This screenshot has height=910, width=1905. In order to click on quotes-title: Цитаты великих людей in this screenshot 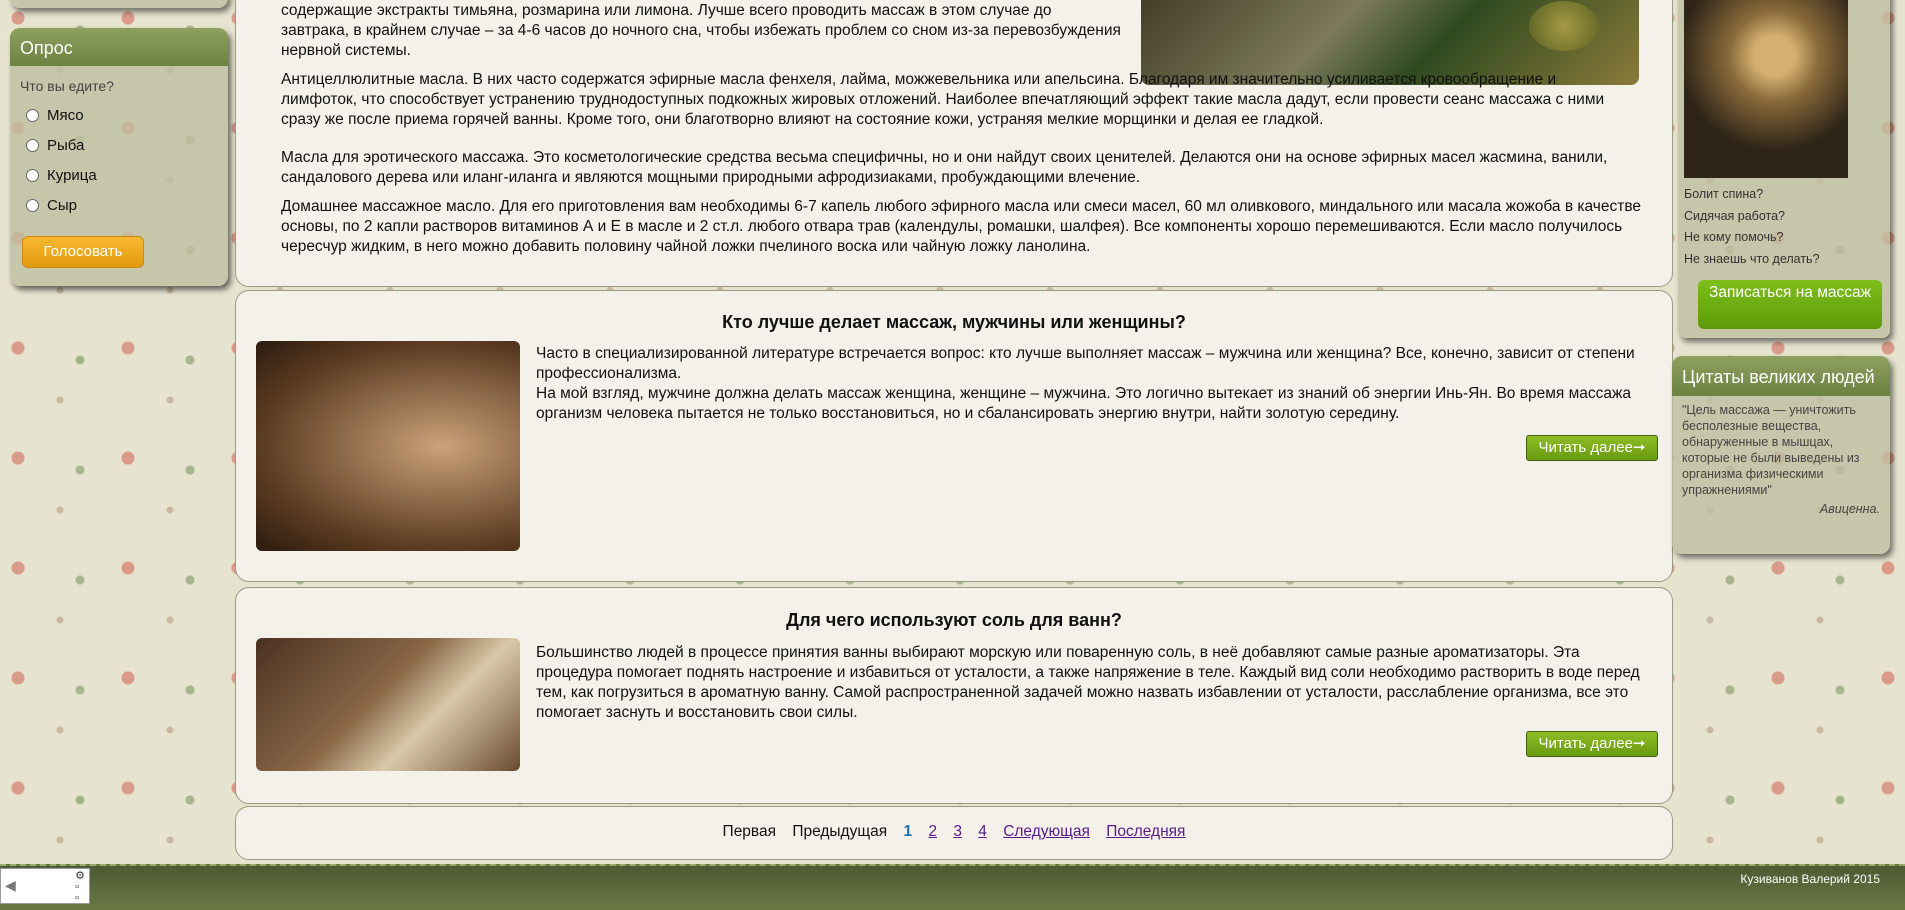, I will do `click(1781, 376)`.